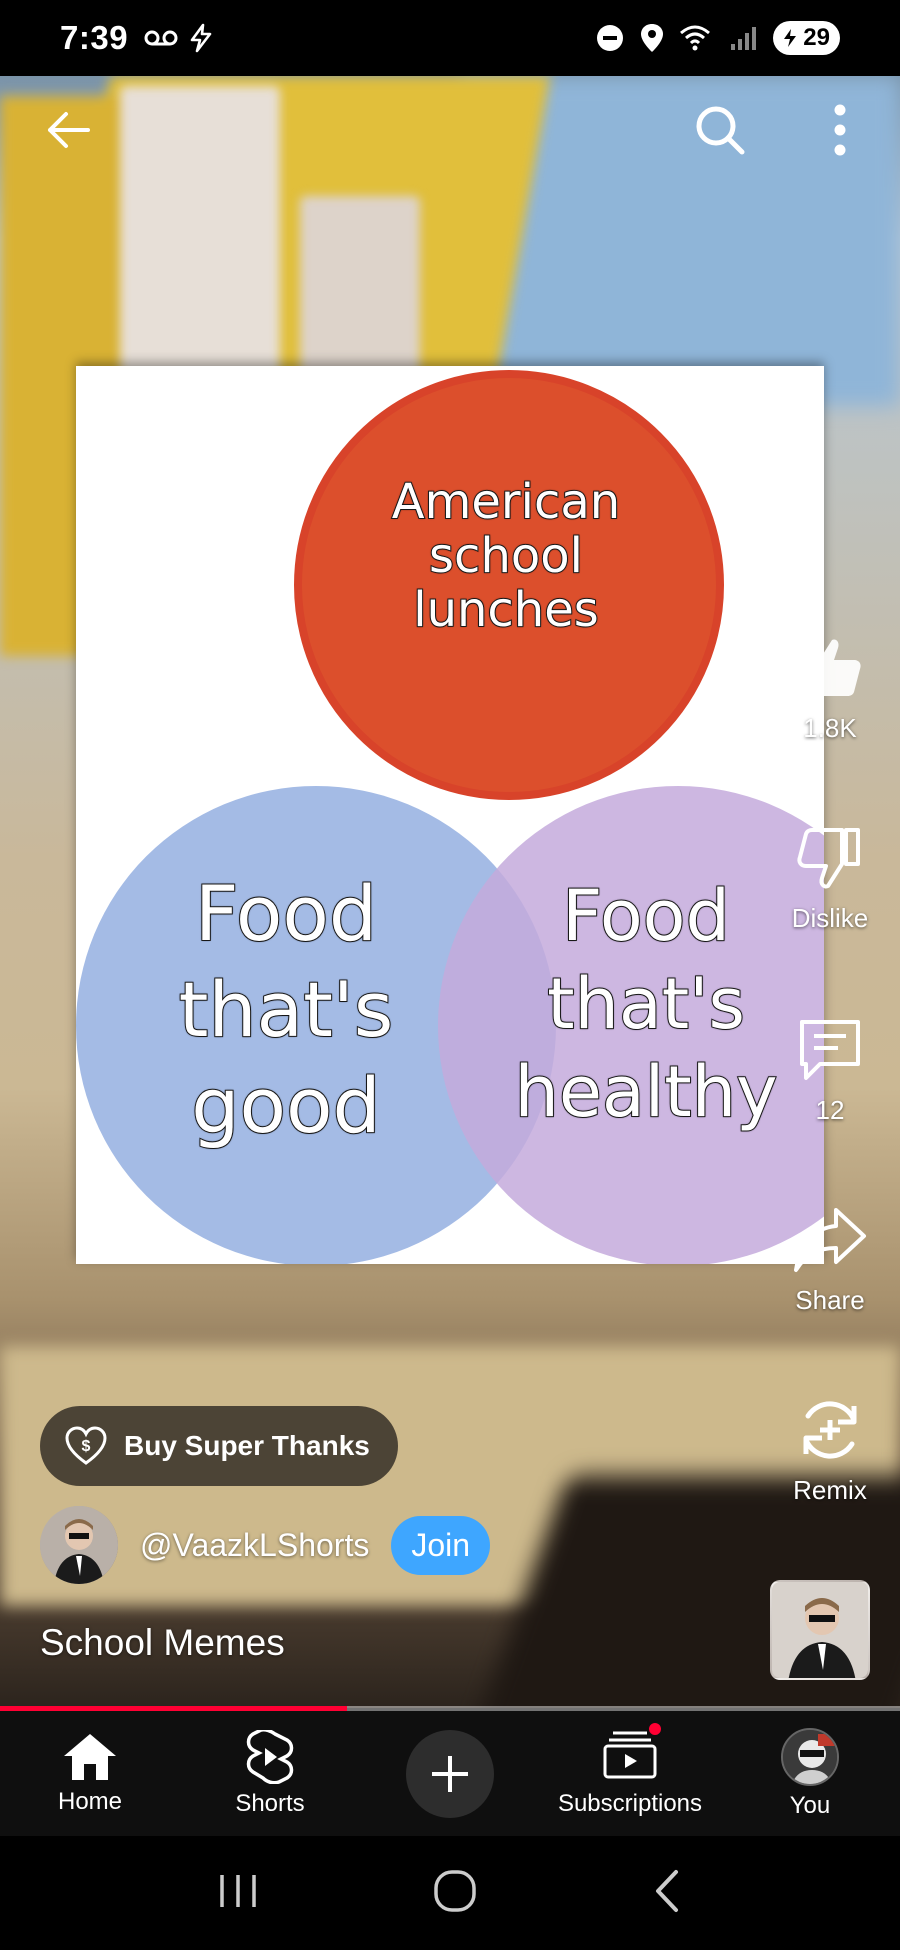 Image resolution: width=900 pixels, height=1950 pixels. What do you see at coordinates (830, 1300) in the screenshot?
I see `share-label: Share` at bounding box center [830, 1300].